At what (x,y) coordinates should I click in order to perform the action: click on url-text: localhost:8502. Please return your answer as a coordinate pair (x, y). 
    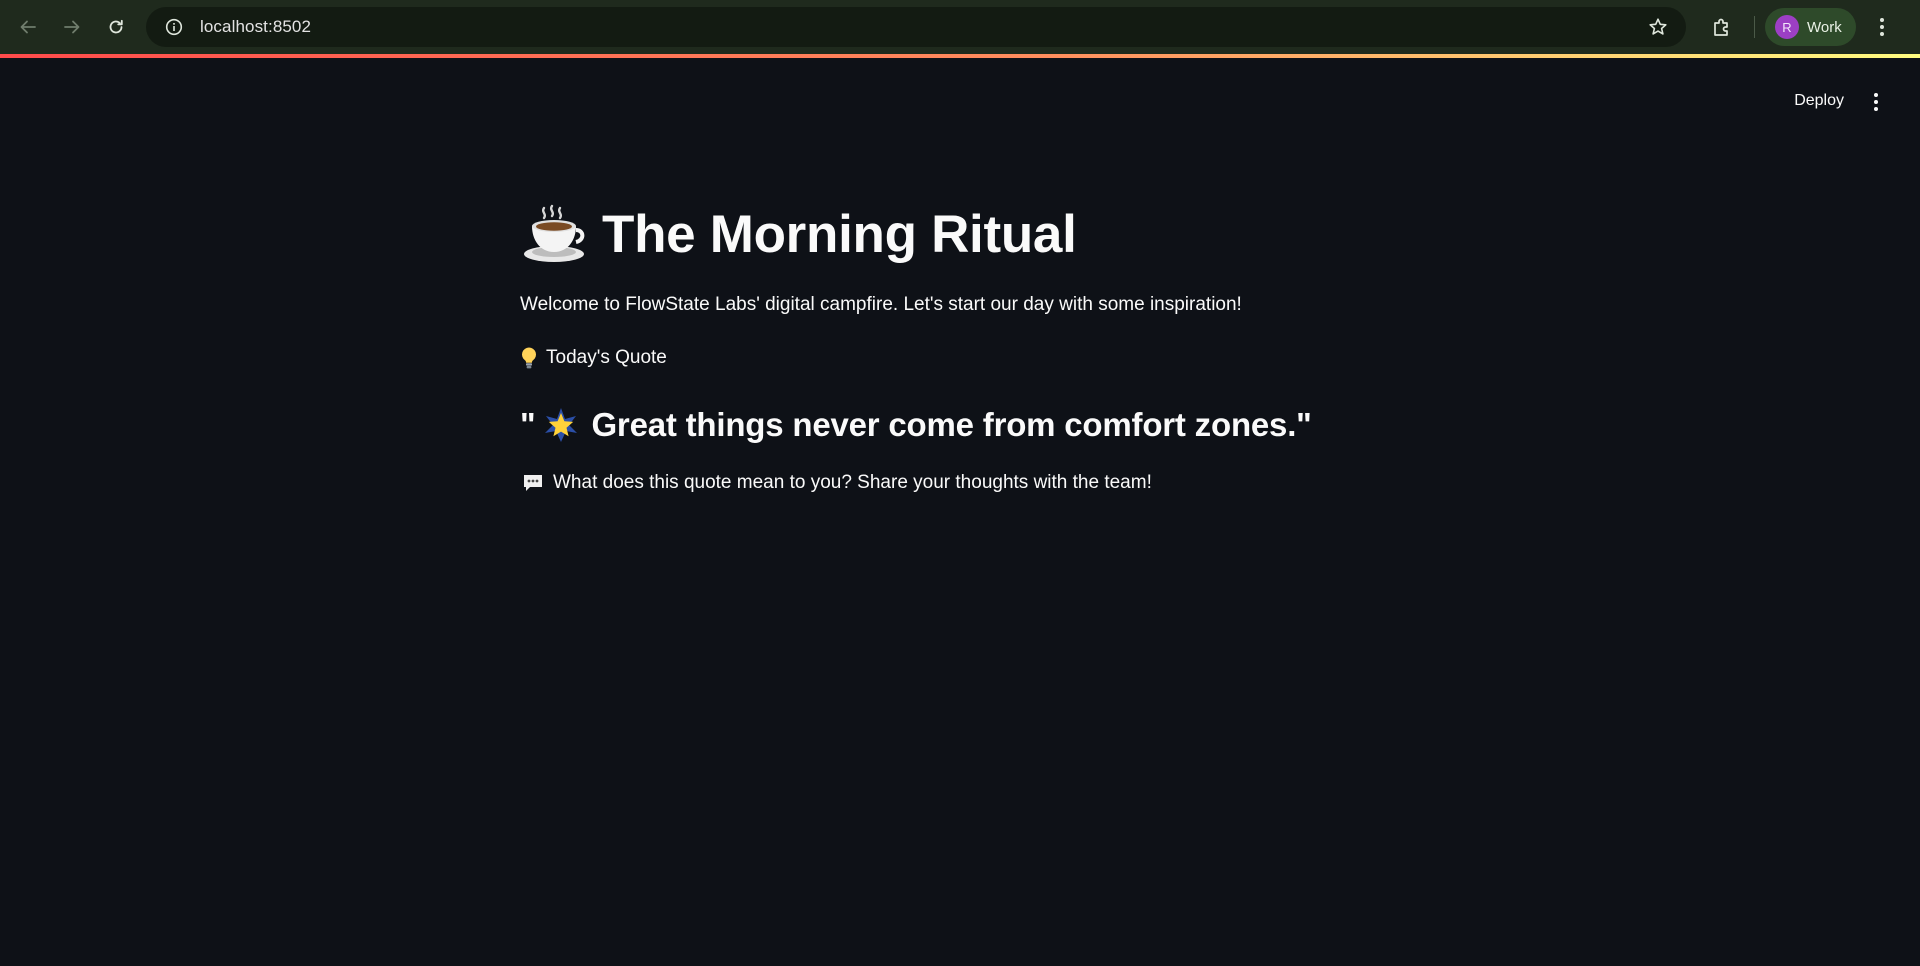
    Looking at the image, I should click on (255, 27).